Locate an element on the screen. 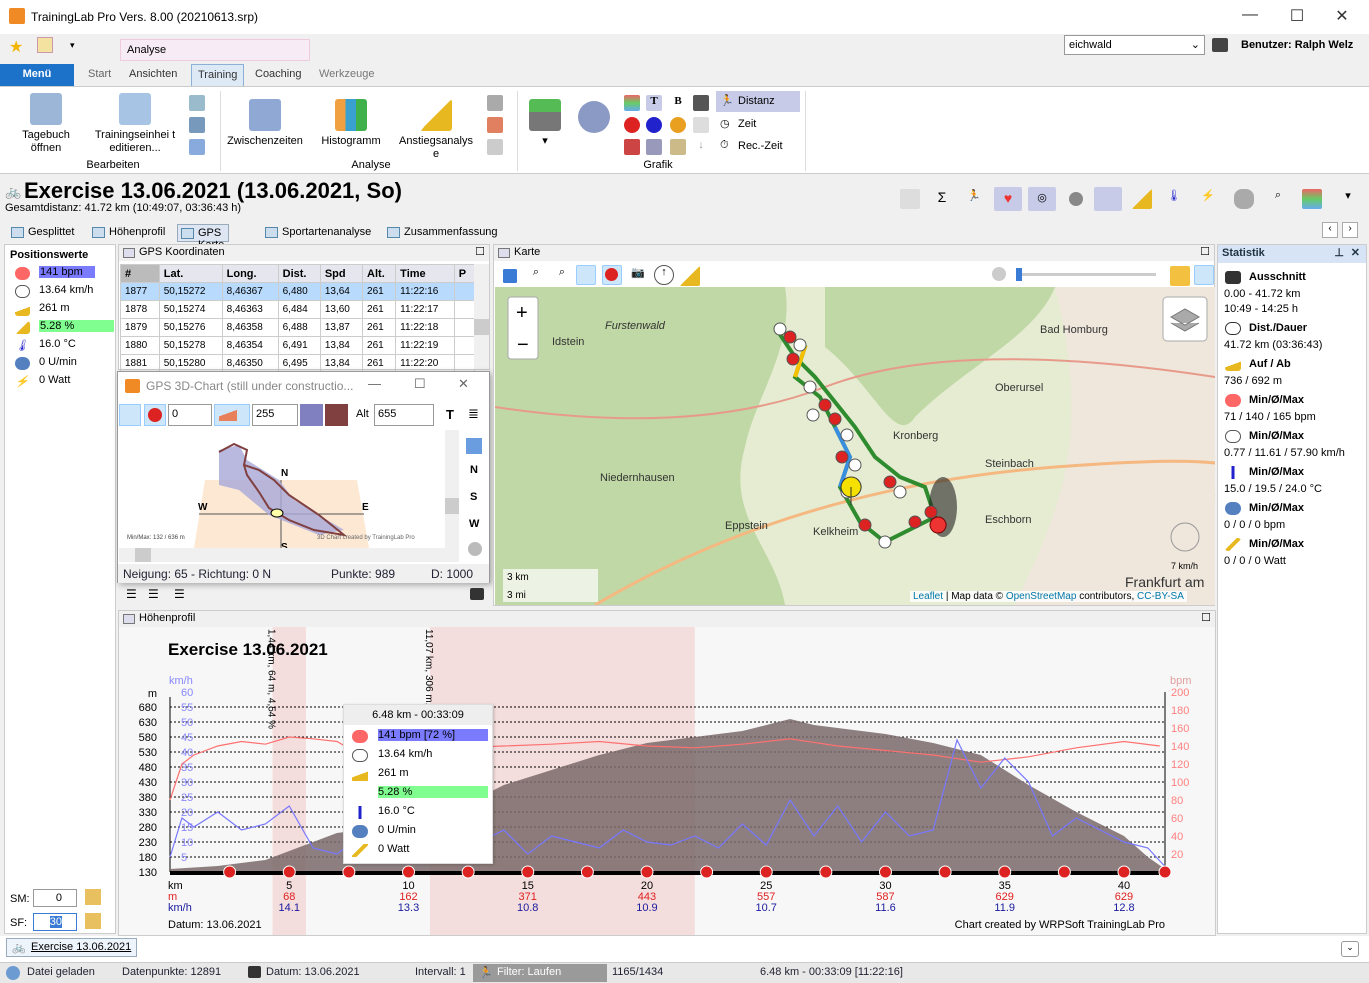  more-dropdown-icon: ▾ is located at coordinates (1348, 199).